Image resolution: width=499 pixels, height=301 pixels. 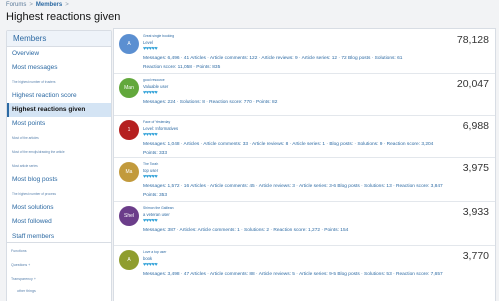 I want to click on page-title: Highest reactions given, so click(x=63, y=17).